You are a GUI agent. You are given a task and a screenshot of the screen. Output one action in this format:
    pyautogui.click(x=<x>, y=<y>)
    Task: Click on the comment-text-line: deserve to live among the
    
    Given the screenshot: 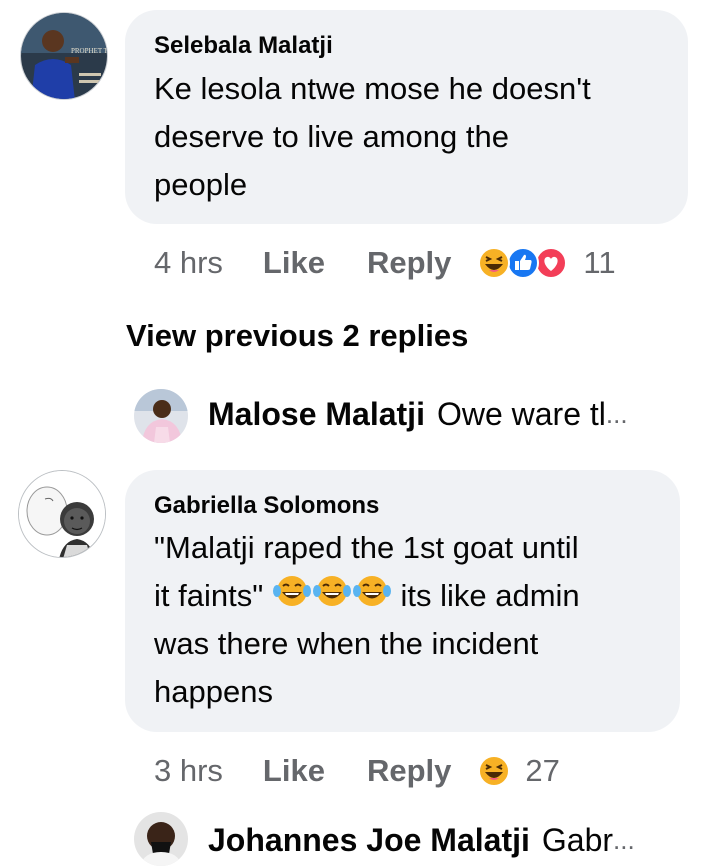 What is the action you would take?
    pyautogui.click(x=331, y=136)
    